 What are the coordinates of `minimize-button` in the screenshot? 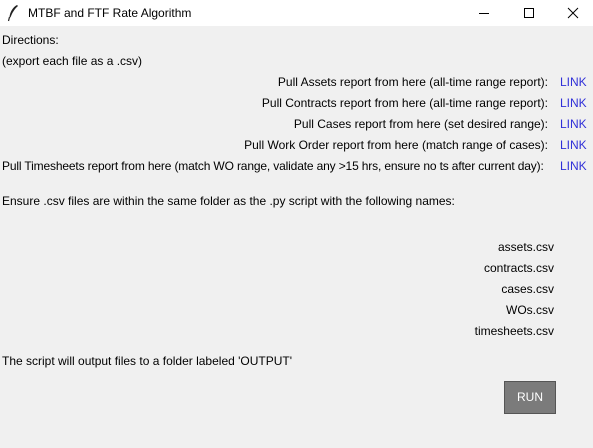 It's located at (484, 13).